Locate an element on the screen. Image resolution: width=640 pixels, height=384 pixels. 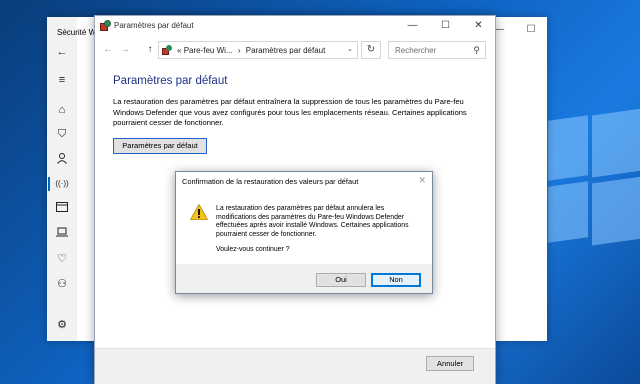
active-indicator is located at coordinates (49, 184).